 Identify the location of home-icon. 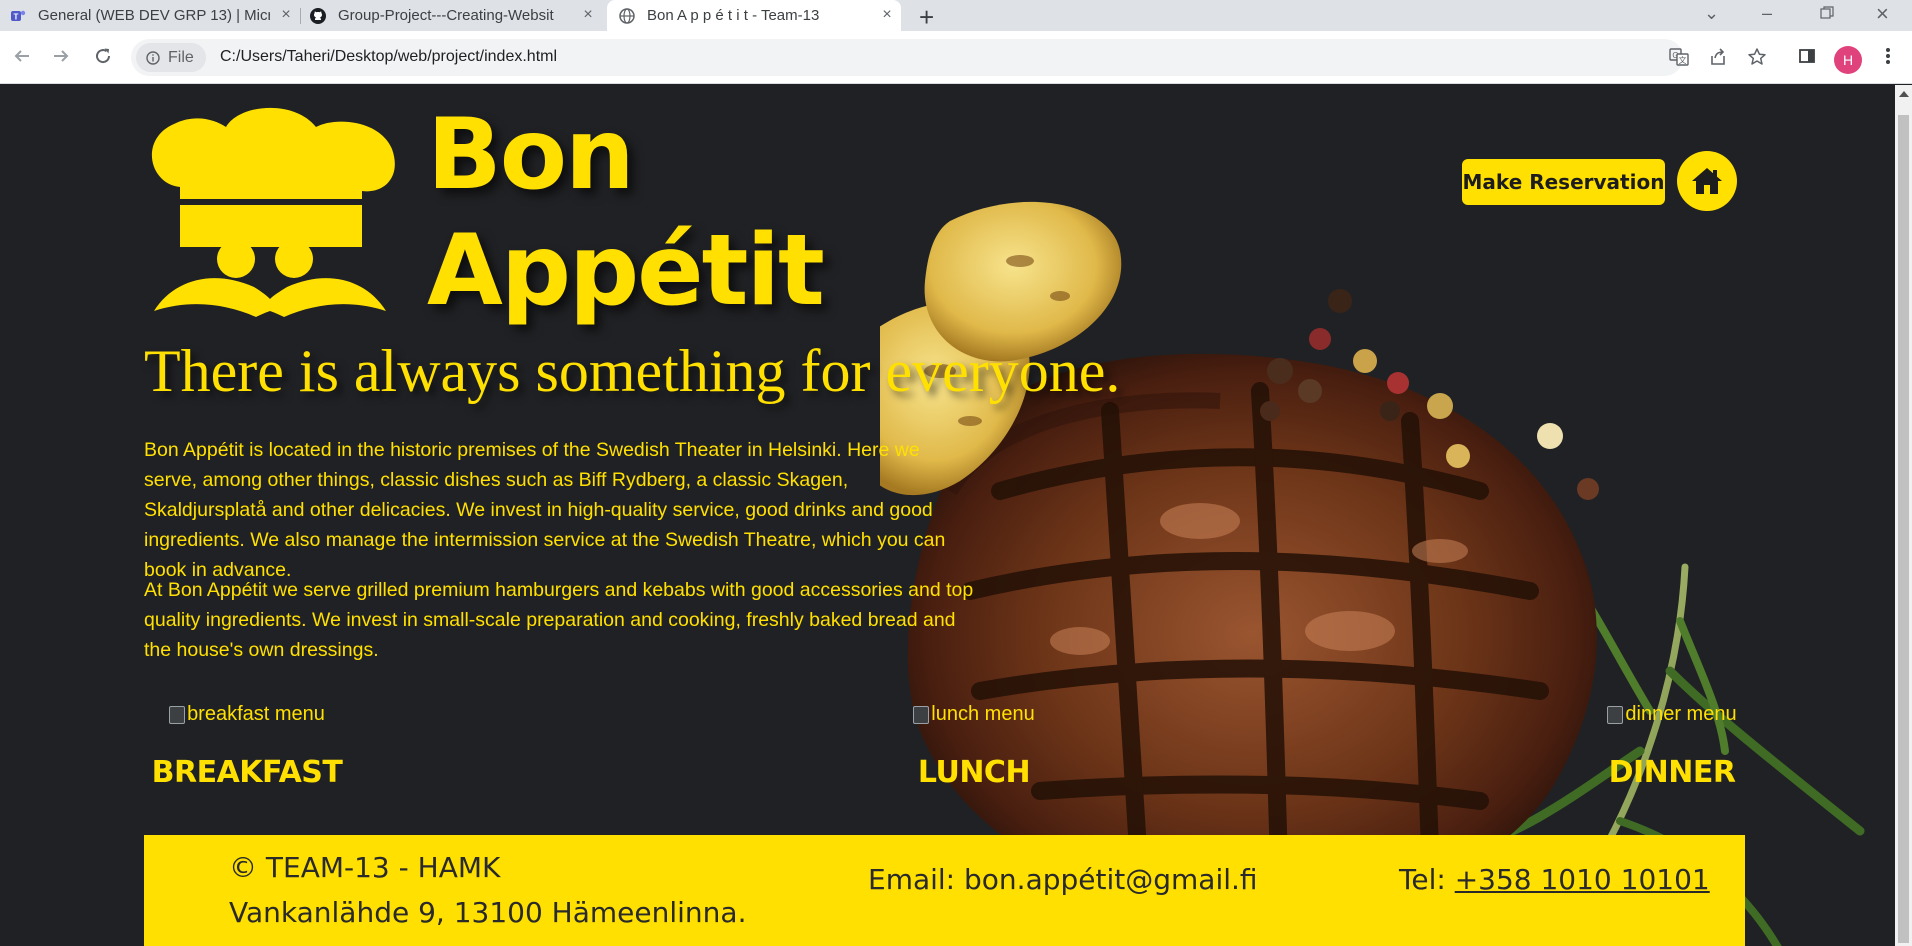
(1707, 181).